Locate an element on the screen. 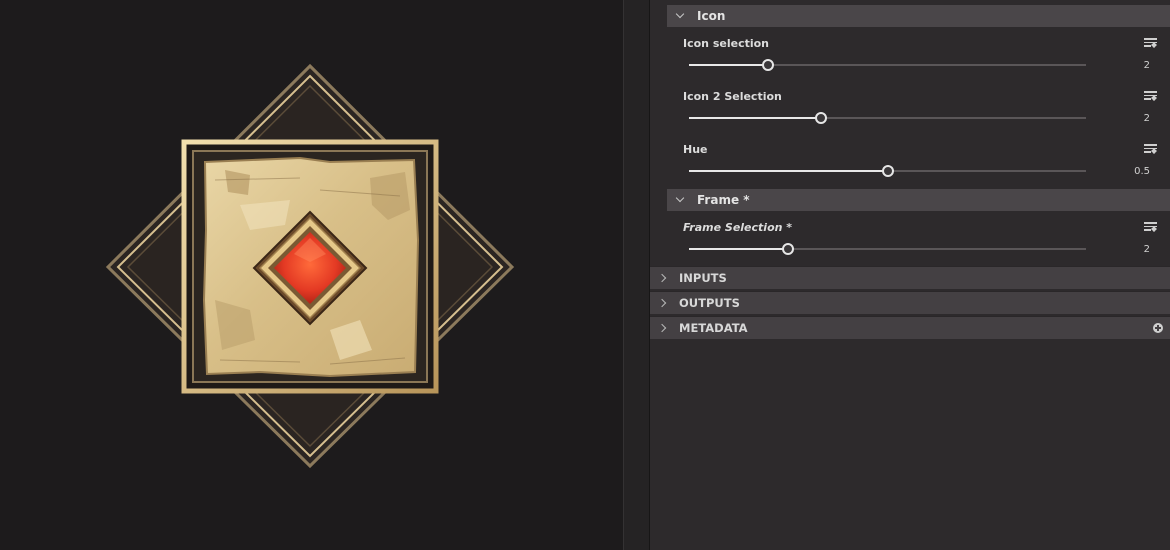 The image size is (1170, 550). frame-group-header: Frame * is located at coordinates (918, 200).